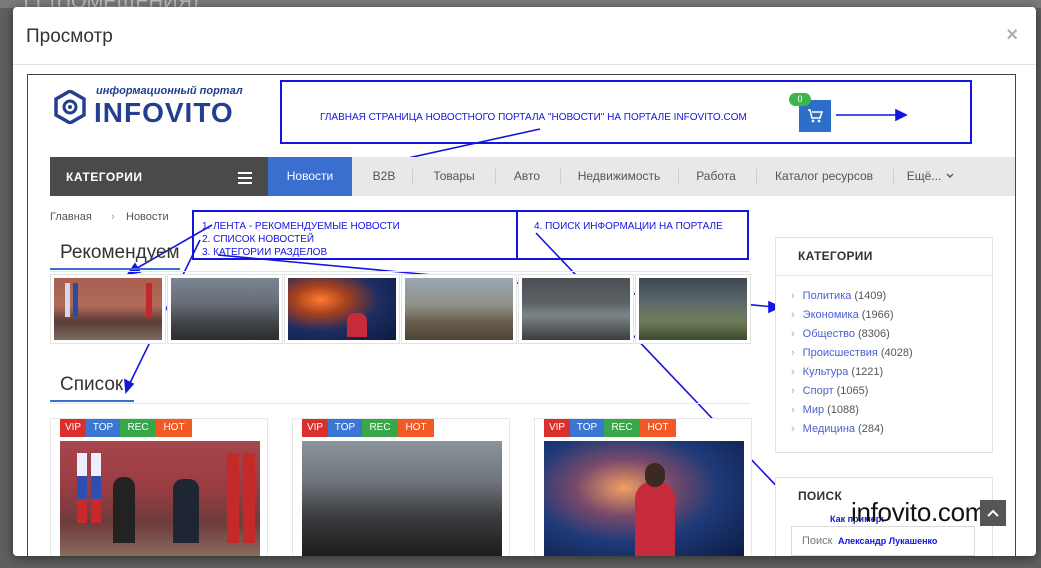 Image resolution: width=1041 pixels, height=568 pixels. I want to click on sidebar-category: › Политика (1409), so click(838, 296).